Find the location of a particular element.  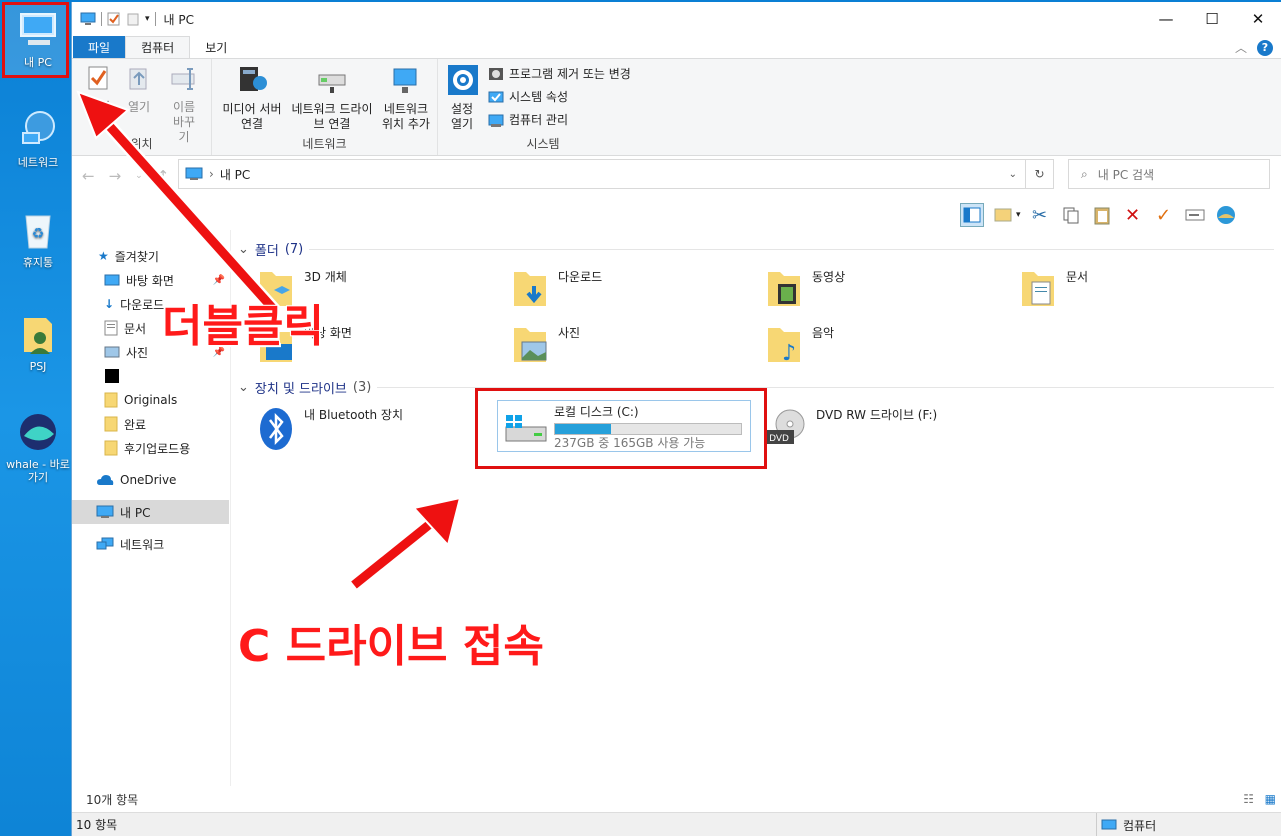

recent-dropdown-icon: ⌄ is located at coordinates (139, 176).